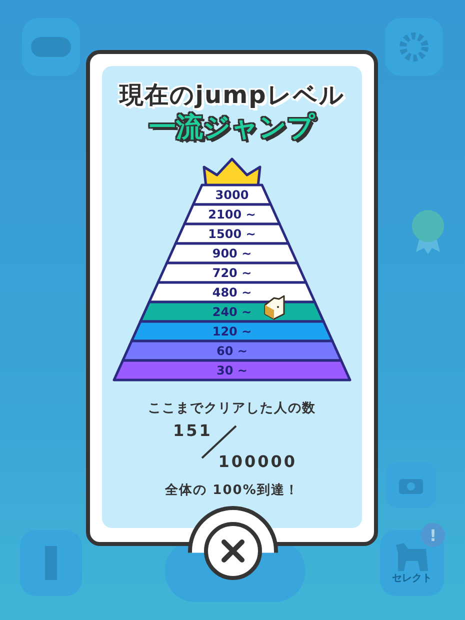 The image size is (465, 620). I want to click on tier-label: 120 ~, so click(232, 331).